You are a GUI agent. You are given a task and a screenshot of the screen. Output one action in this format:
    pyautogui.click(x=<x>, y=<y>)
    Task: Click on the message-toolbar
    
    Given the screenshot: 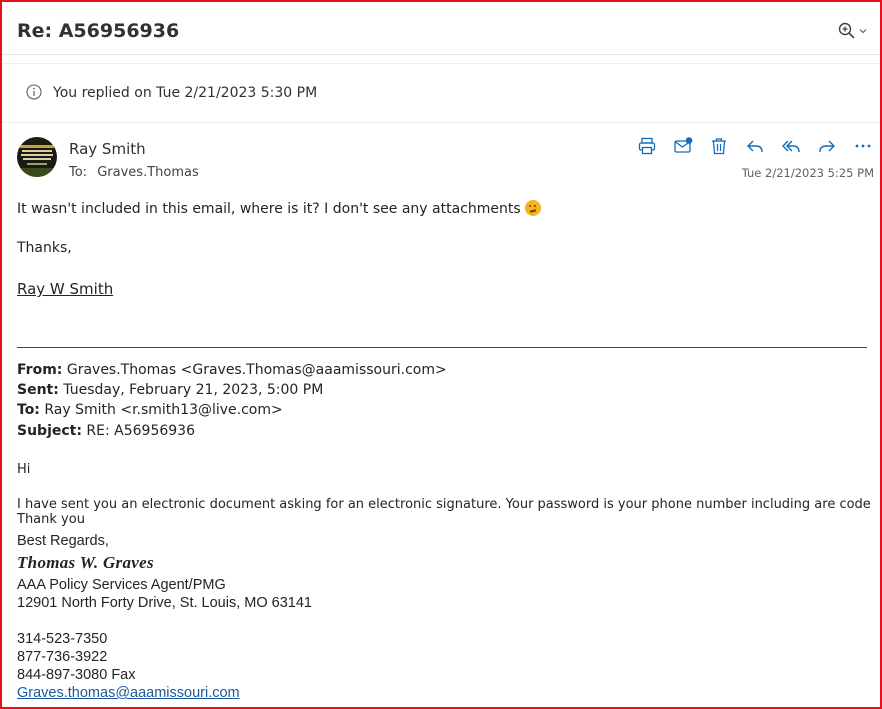 What is the action you would take?
    pyautogui.click(x=755, y=146)
    